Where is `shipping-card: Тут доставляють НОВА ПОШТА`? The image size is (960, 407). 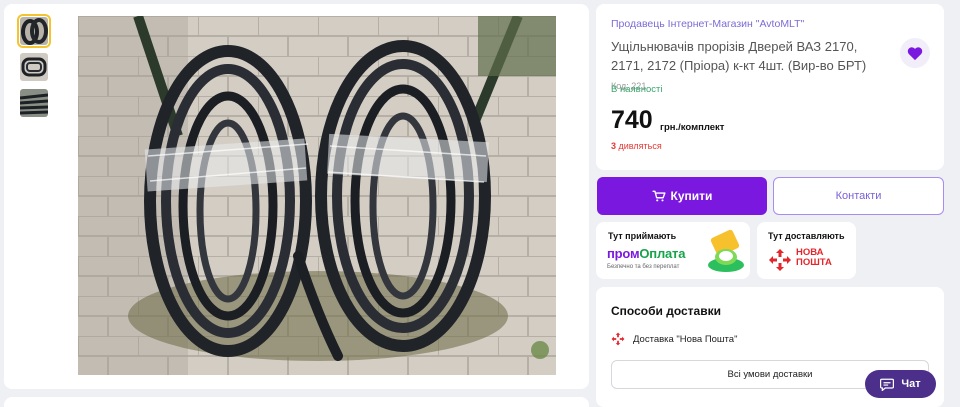 shipping-card: Тут доставляють НОВА ПОШТА is located at coordinates (806, 250).